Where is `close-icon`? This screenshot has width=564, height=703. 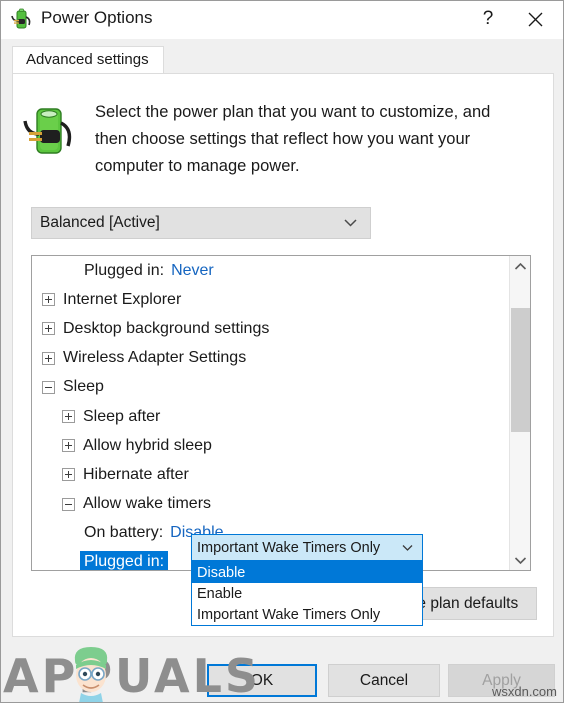 close-icon is located at coordinates (535, 19).